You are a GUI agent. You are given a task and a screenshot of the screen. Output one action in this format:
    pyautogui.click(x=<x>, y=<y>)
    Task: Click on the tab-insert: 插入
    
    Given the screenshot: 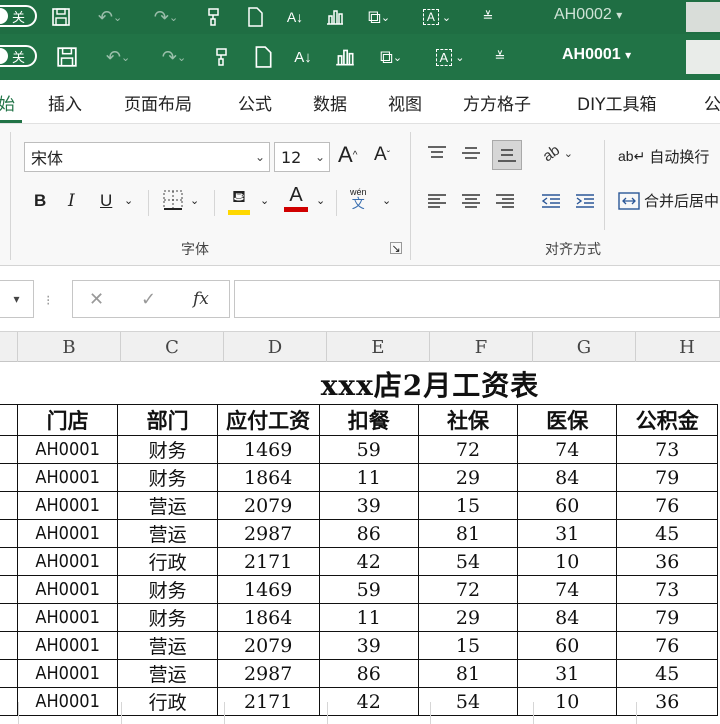 What is the action you would take?
    pyautogui.click(x=65, y=102)
    